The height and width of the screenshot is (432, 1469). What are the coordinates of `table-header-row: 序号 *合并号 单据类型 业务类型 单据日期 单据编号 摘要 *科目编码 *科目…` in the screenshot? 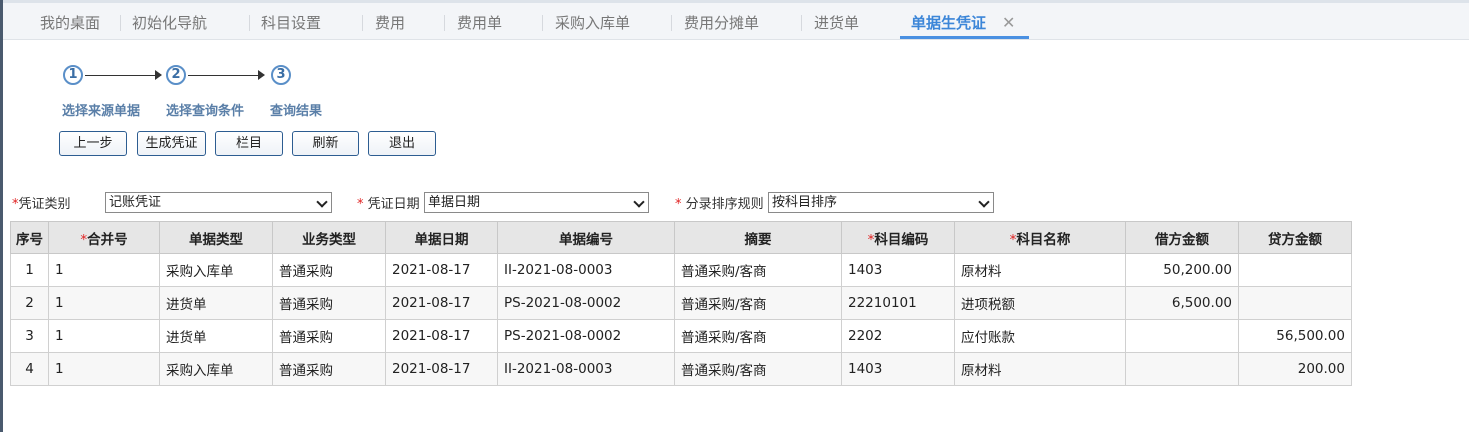 It's located at (681, 237).